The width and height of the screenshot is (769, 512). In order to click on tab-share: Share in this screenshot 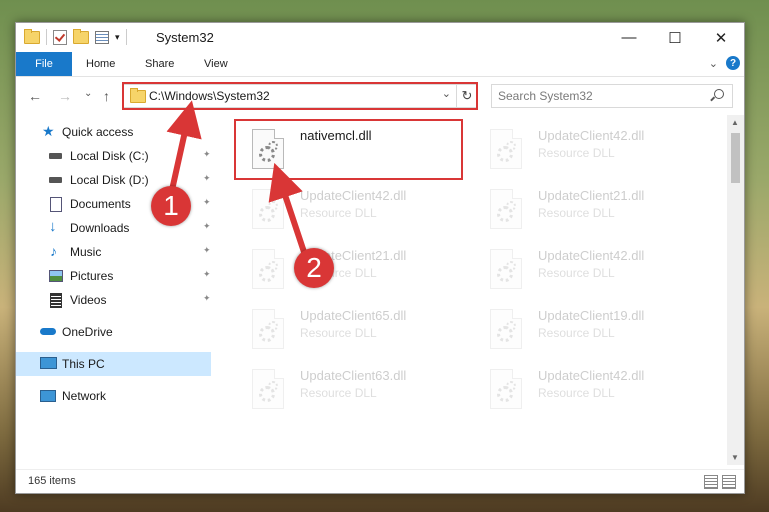, I will do `click(159, 64)`.